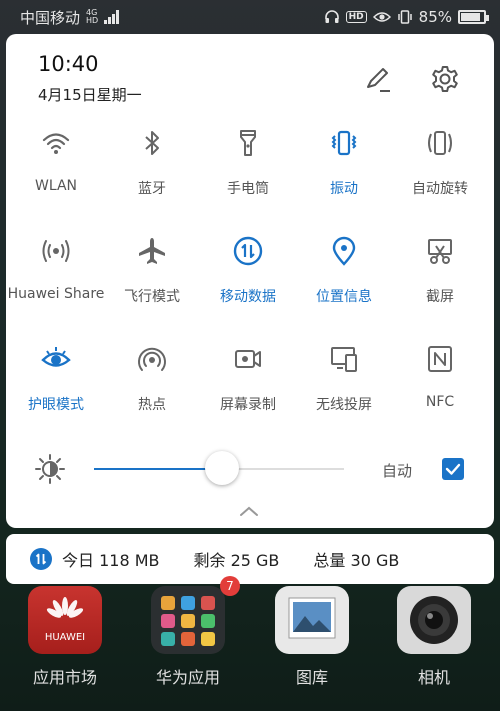 This screenshot has height=711, width=500. I want to click on flashlight-icon, so click(248, 143).